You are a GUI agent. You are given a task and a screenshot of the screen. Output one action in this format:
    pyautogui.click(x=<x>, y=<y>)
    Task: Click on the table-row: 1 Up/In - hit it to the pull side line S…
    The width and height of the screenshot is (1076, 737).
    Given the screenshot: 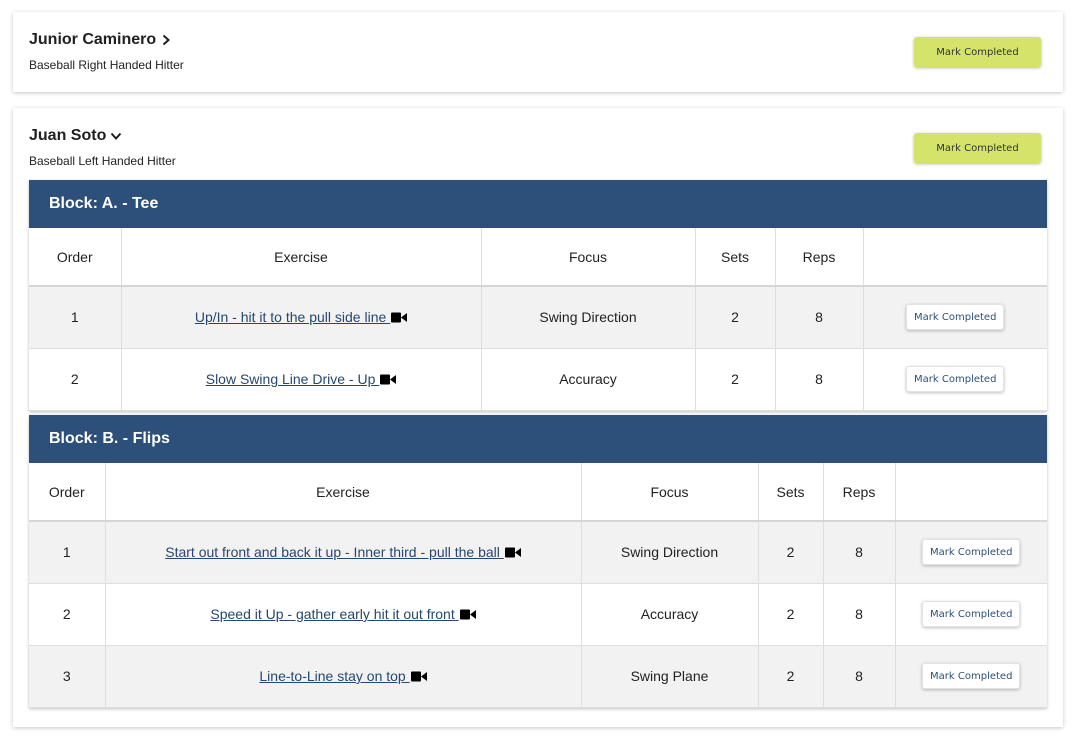 What is the action you would take?
    pyautogui.click(x=538, y=317)
    